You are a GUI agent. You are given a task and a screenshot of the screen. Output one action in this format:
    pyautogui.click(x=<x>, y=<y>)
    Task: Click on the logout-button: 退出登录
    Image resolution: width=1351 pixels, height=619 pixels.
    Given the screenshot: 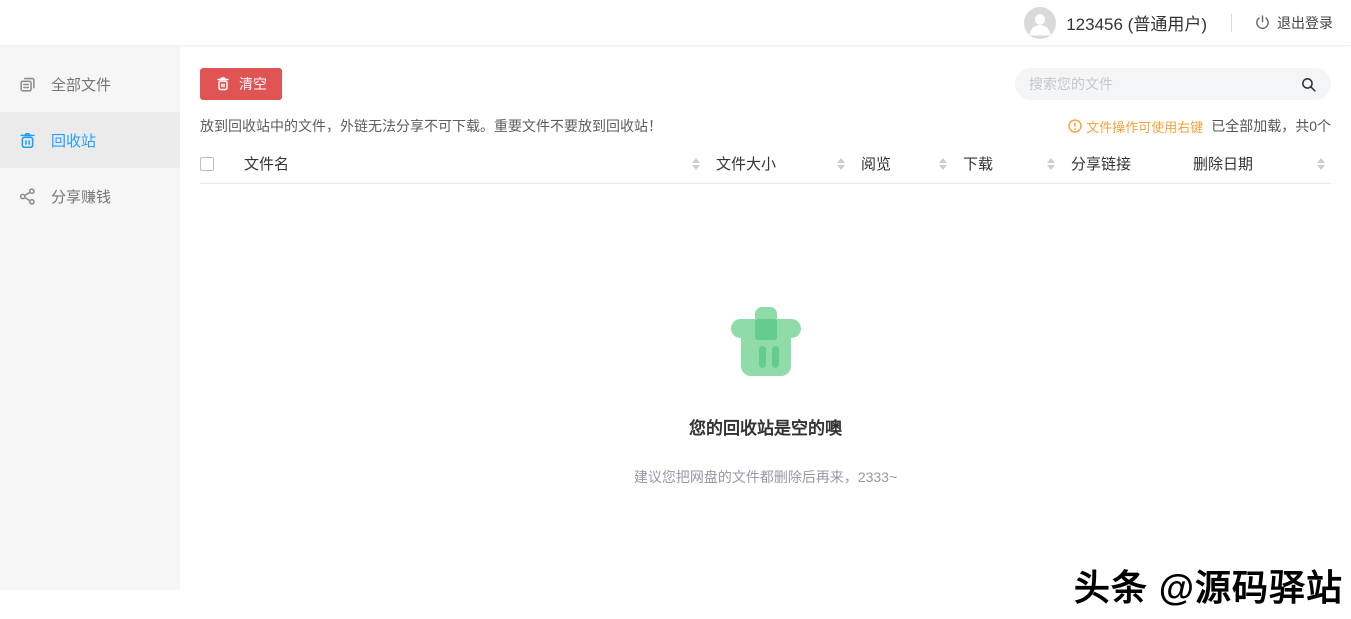 What is the action you would take?
    pyautogui.click(x=1293, y=23)
    